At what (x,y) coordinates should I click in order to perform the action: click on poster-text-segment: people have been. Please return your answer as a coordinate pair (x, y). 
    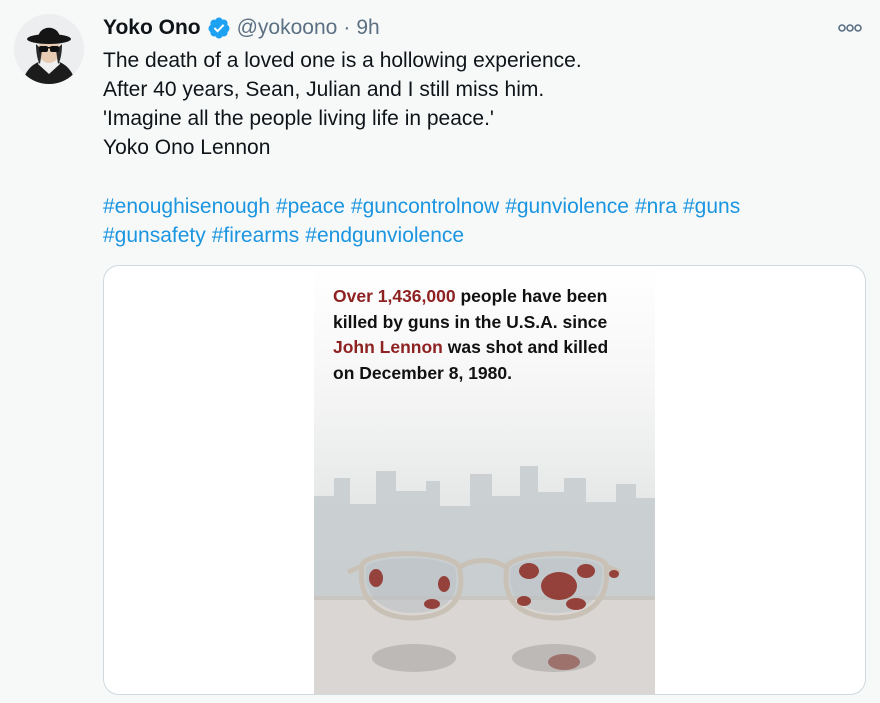
    Looking at the image, I should click on (531, 296).